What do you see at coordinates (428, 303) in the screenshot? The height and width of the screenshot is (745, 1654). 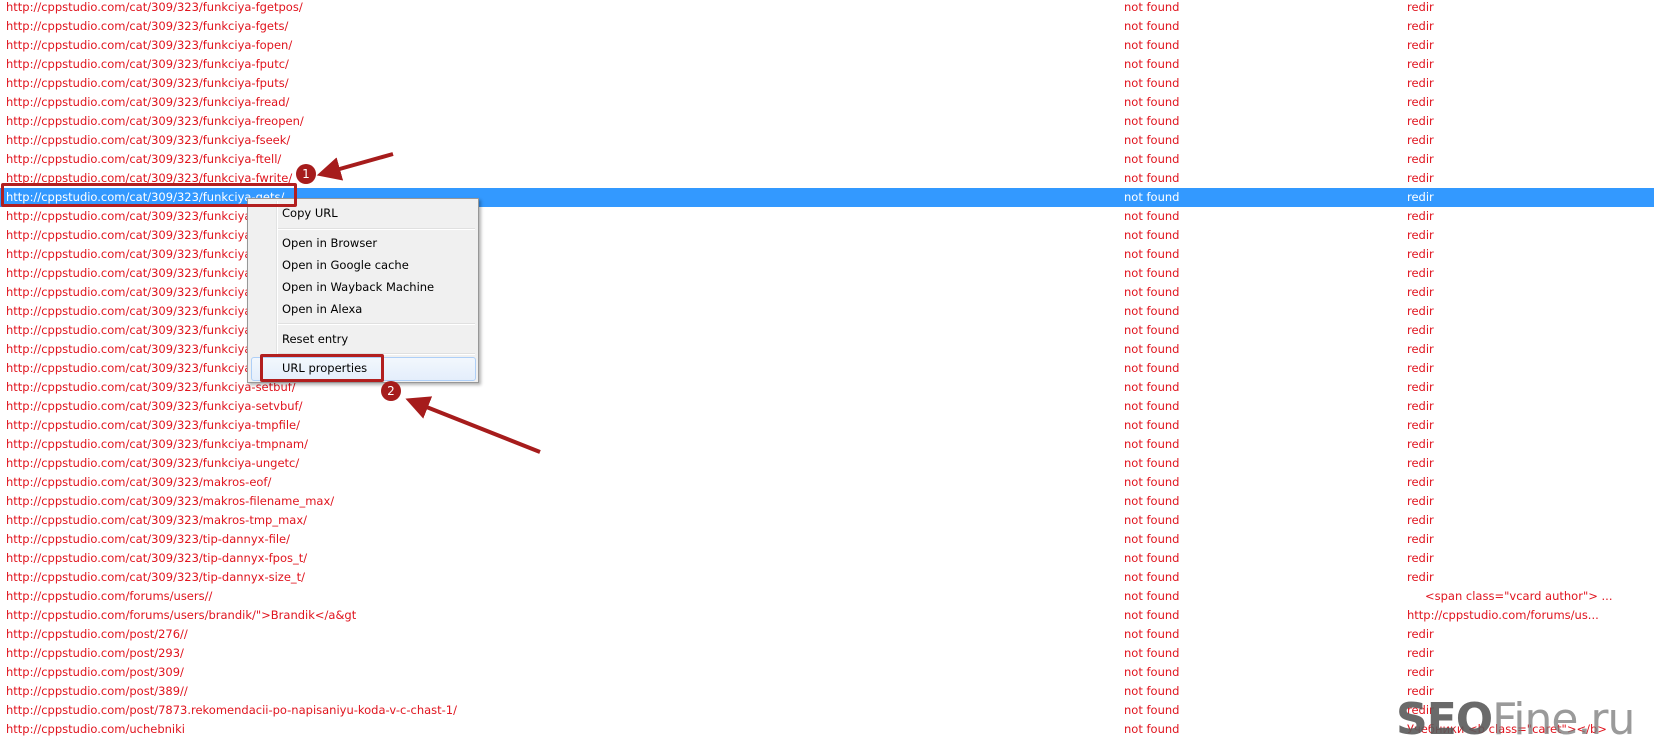 I see `annotation-arrows` at bounding box center [428, 303].